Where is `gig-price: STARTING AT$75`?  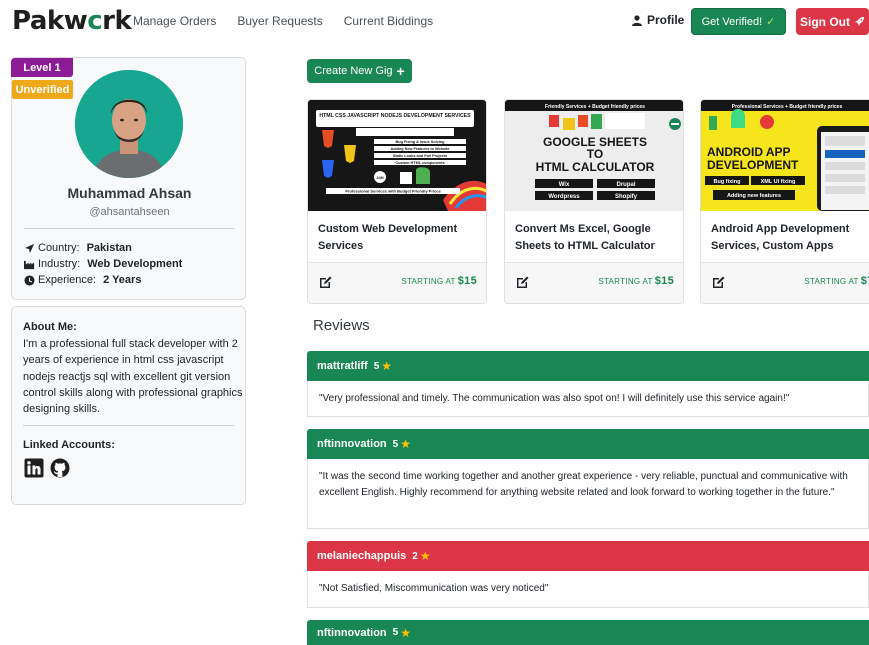 gig-price: STARTING AT$75 is located at coordinates (836, 281).